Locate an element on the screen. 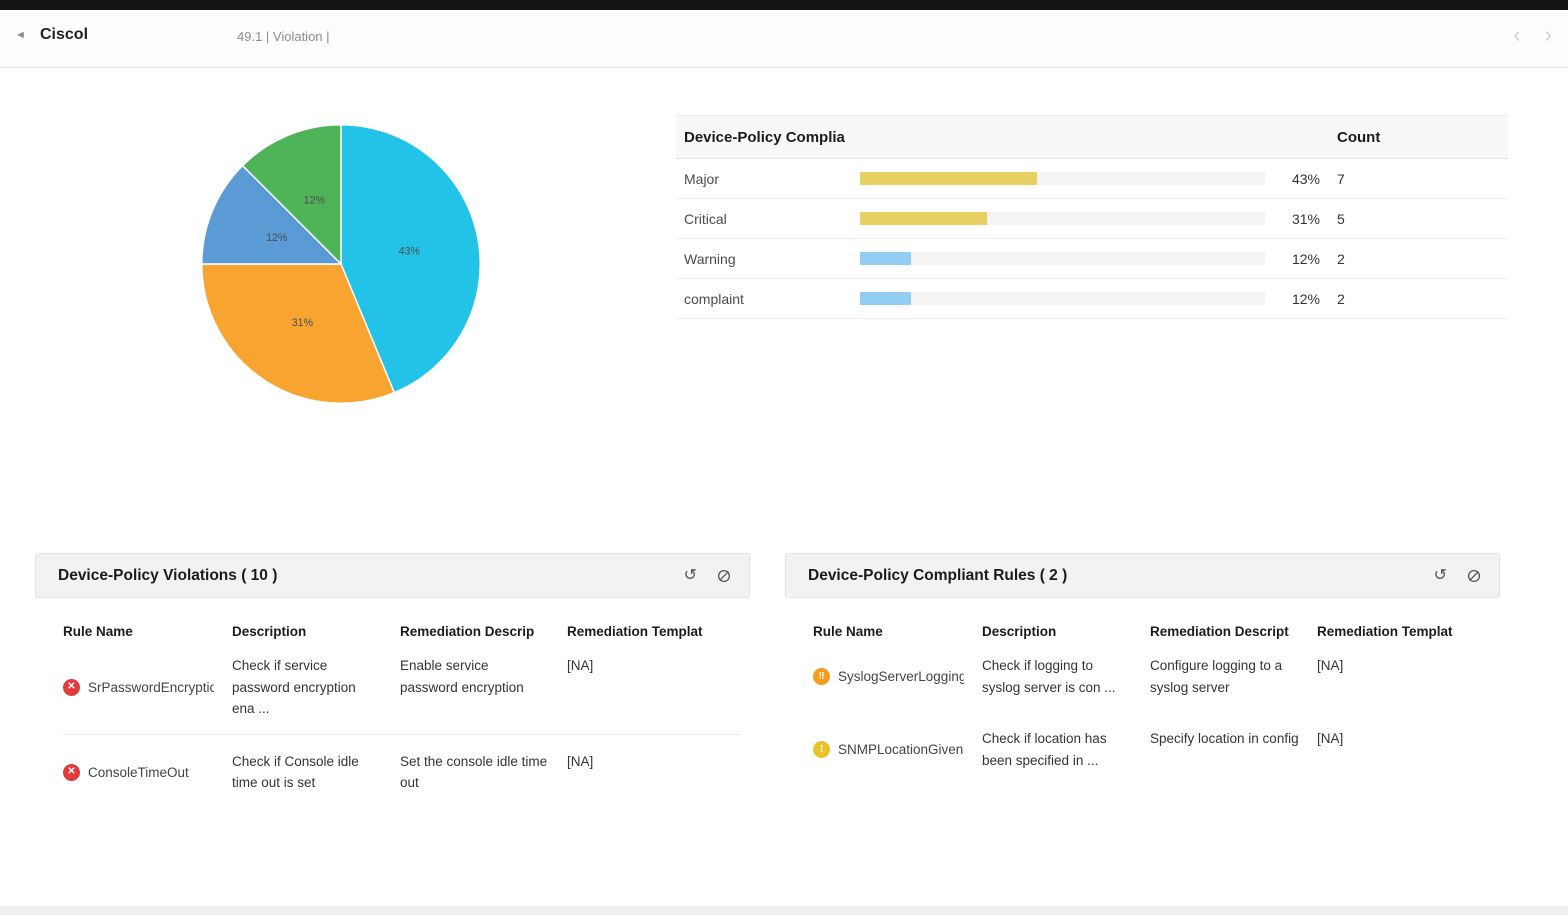  severity-label: Critical is located at coordinates (705, 218).